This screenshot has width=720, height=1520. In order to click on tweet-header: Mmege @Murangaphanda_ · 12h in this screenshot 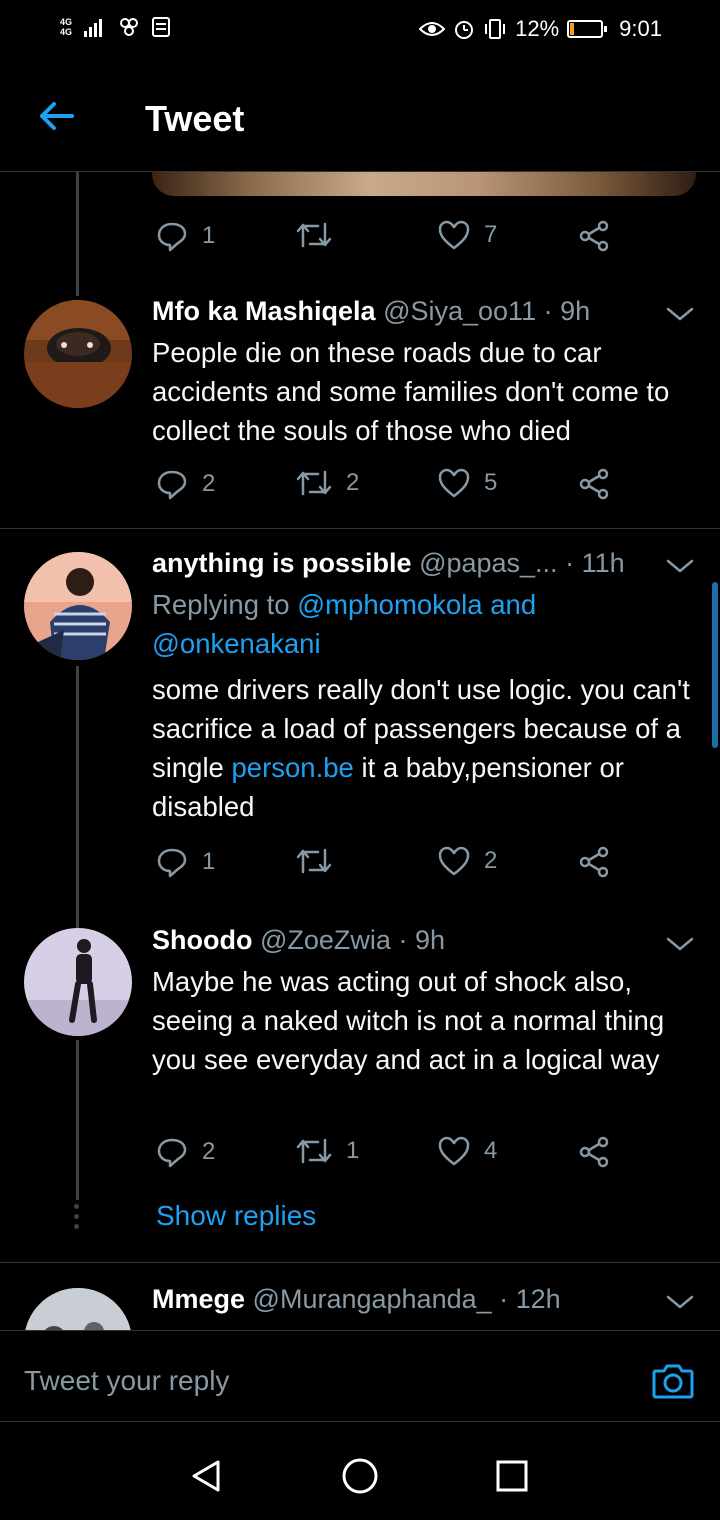, I will do `click(402, 1299)`.